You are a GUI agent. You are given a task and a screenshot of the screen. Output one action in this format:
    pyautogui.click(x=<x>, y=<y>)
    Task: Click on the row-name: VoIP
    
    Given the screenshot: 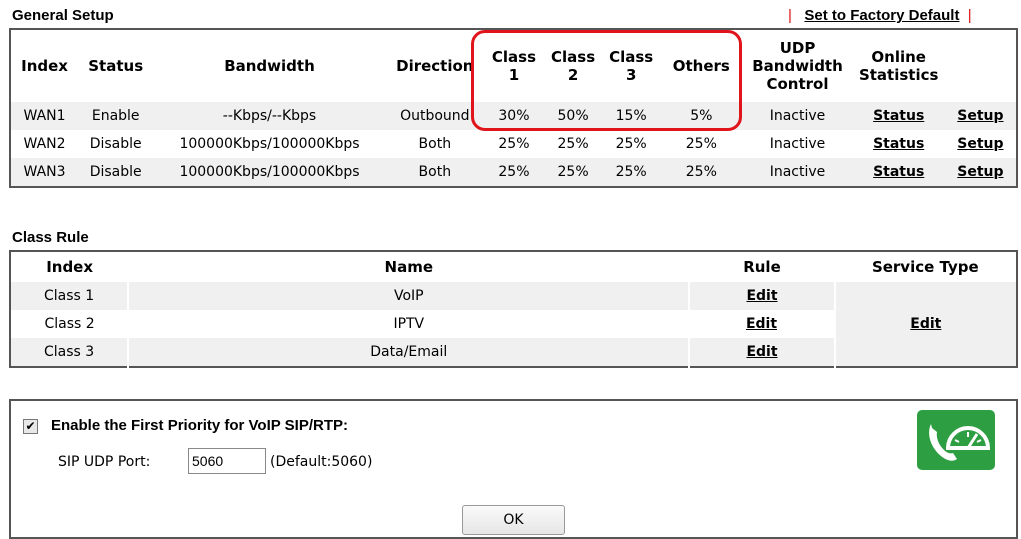 What is the action you would take?
    pyautogui.click(x=408, y=296)
    